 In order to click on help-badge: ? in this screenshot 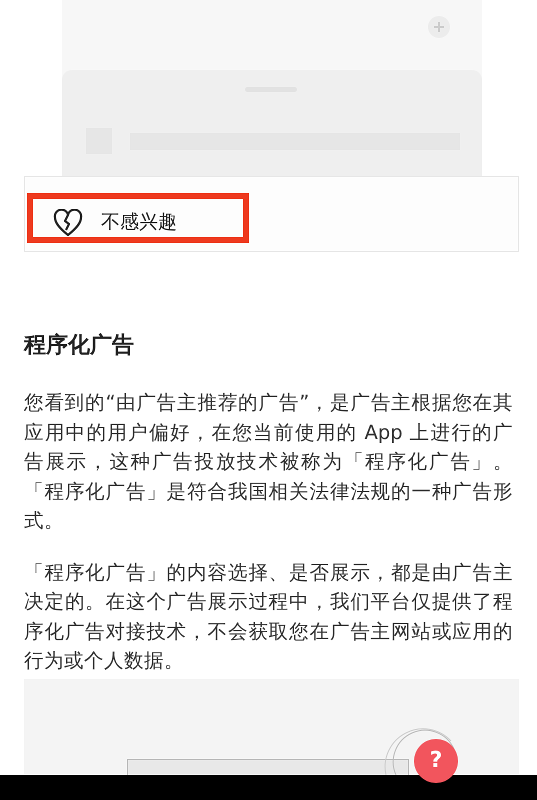, I will do `click(436, 761)`.